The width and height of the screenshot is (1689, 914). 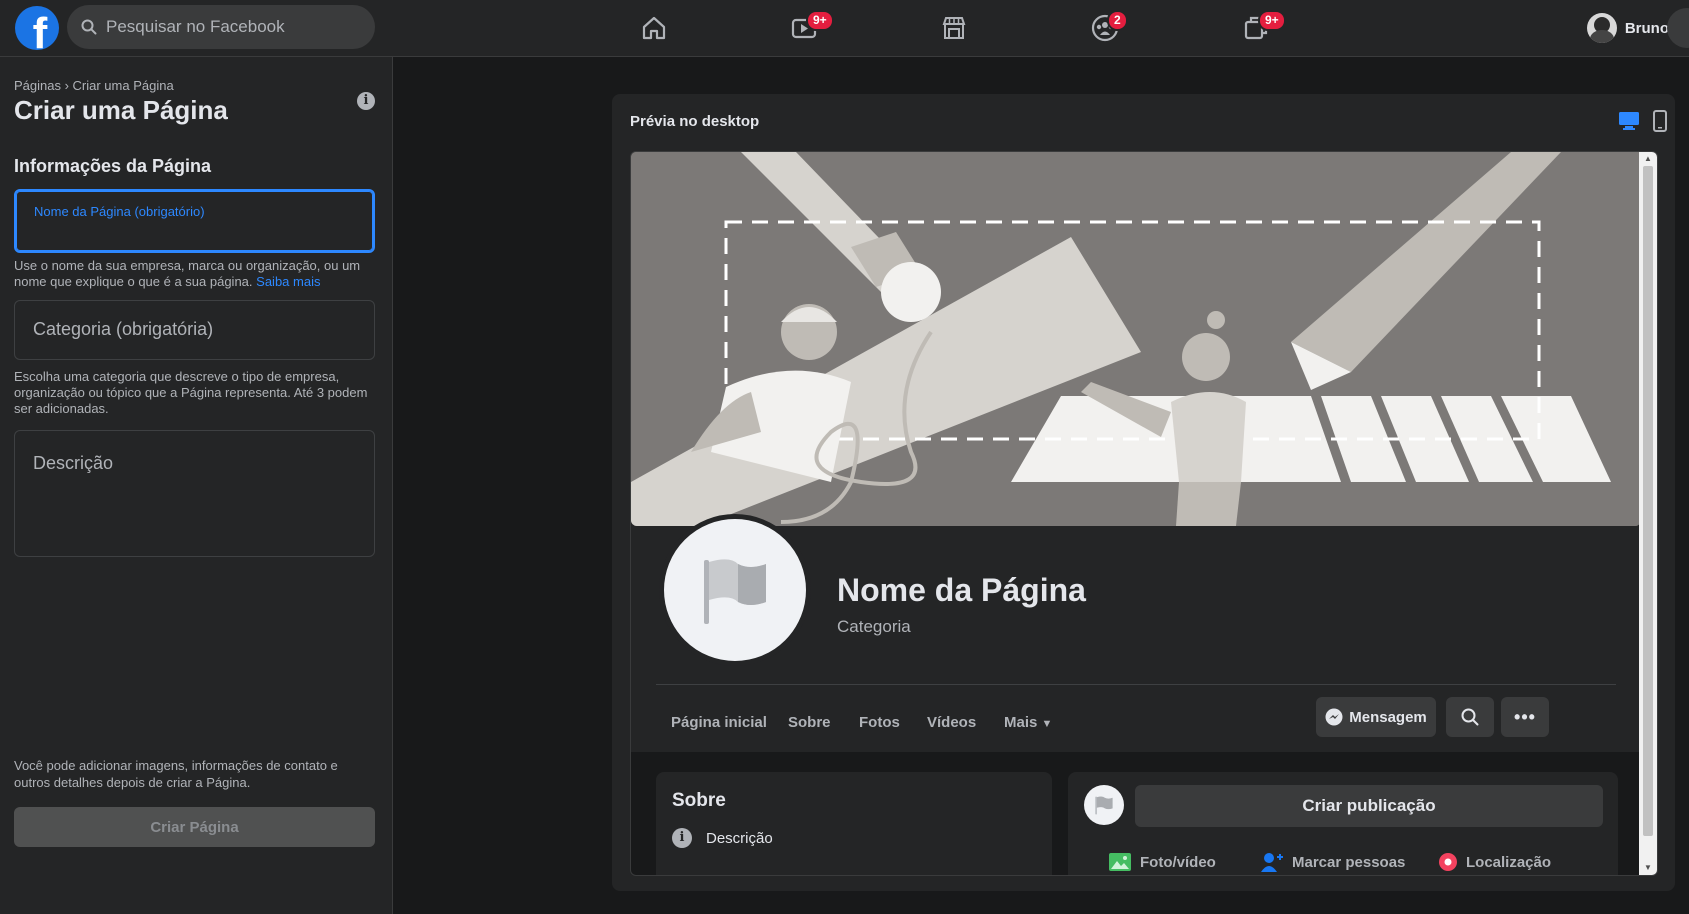 I want to click on photo-video-button: Foto/vídeo, so click(x=1162, y=862).